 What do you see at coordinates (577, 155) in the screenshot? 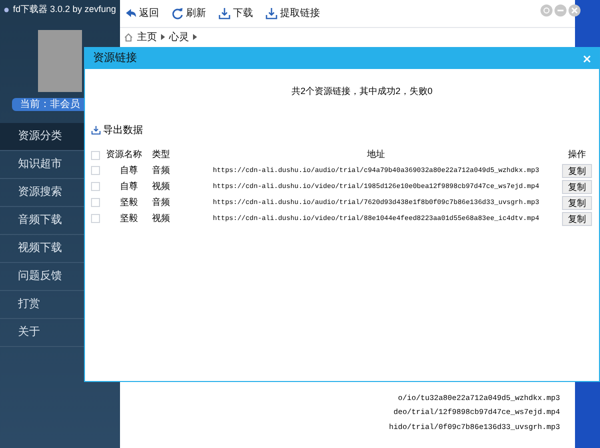
I see `column-header: 操作` at bounding box center [577, 155].